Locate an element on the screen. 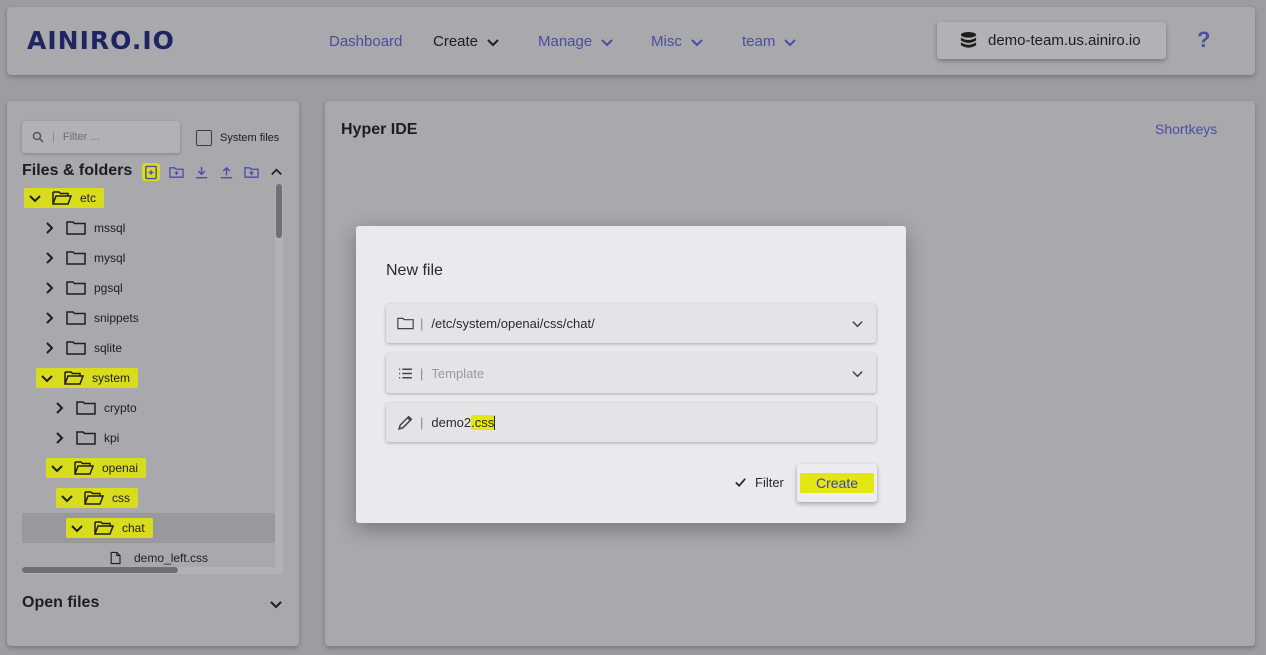 This screenshot has height=655, width=1266. ainiro-logo: AINIRO.IO is located at coordinates (113, 40).